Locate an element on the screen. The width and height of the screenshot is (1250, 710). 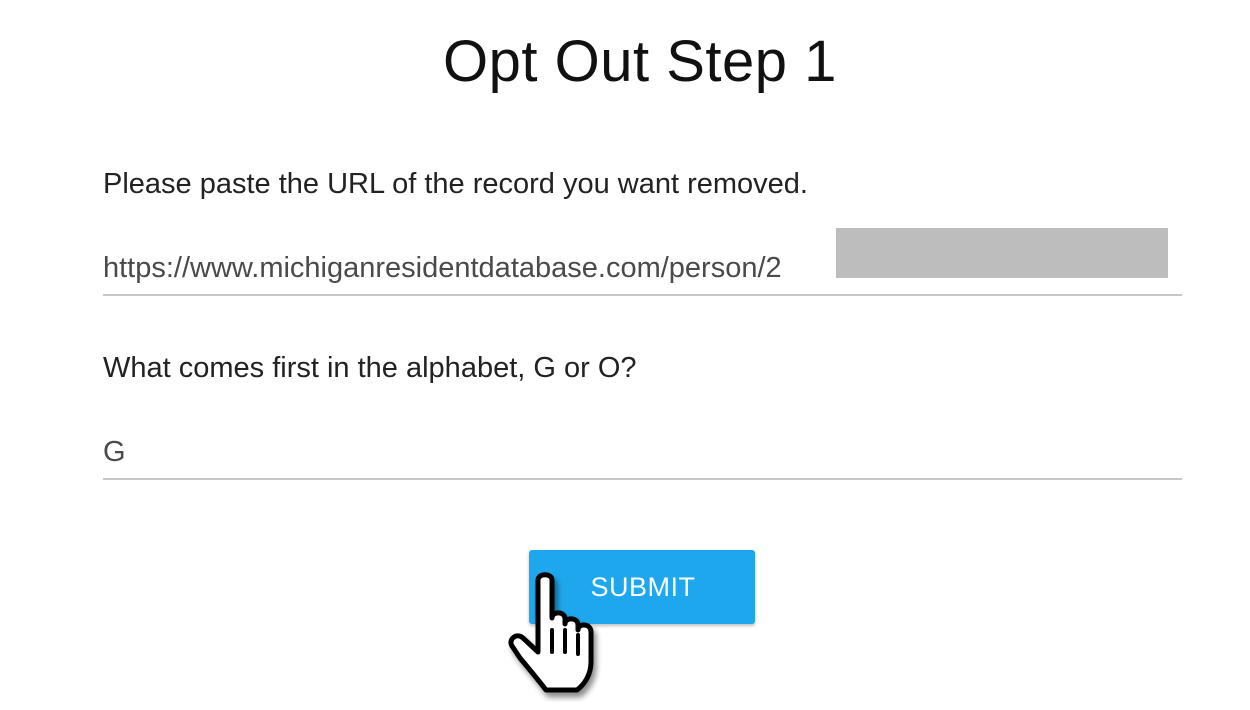
submit-button: SUBMIT is located at coordinates (642, 587).